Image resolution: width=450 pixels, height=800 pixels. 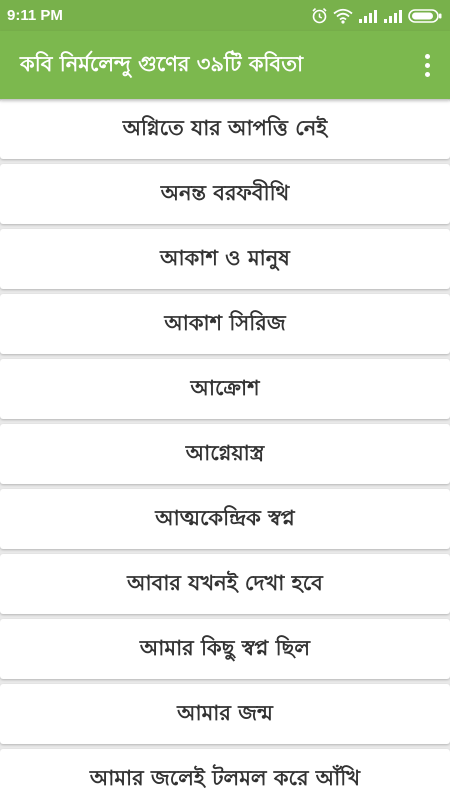 What do you see at coordinates (225, 774) in the screenshot?
I see `poem-item: আমার জলেই টলমল করে আঁখি` at bounding box center [225, 774].